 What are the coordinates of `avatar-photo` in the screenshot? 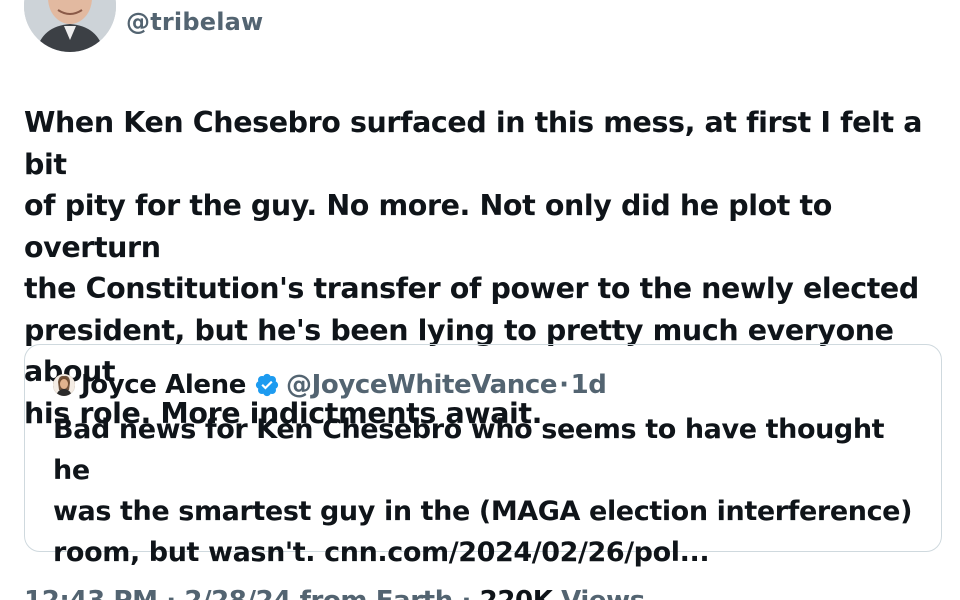 It's located at (70, 26).